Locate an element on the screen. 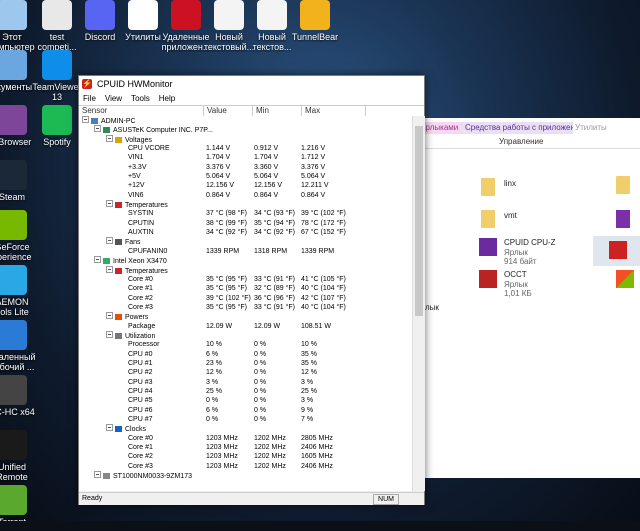  tree-node: Utilization is located at coordinates (245, 335).